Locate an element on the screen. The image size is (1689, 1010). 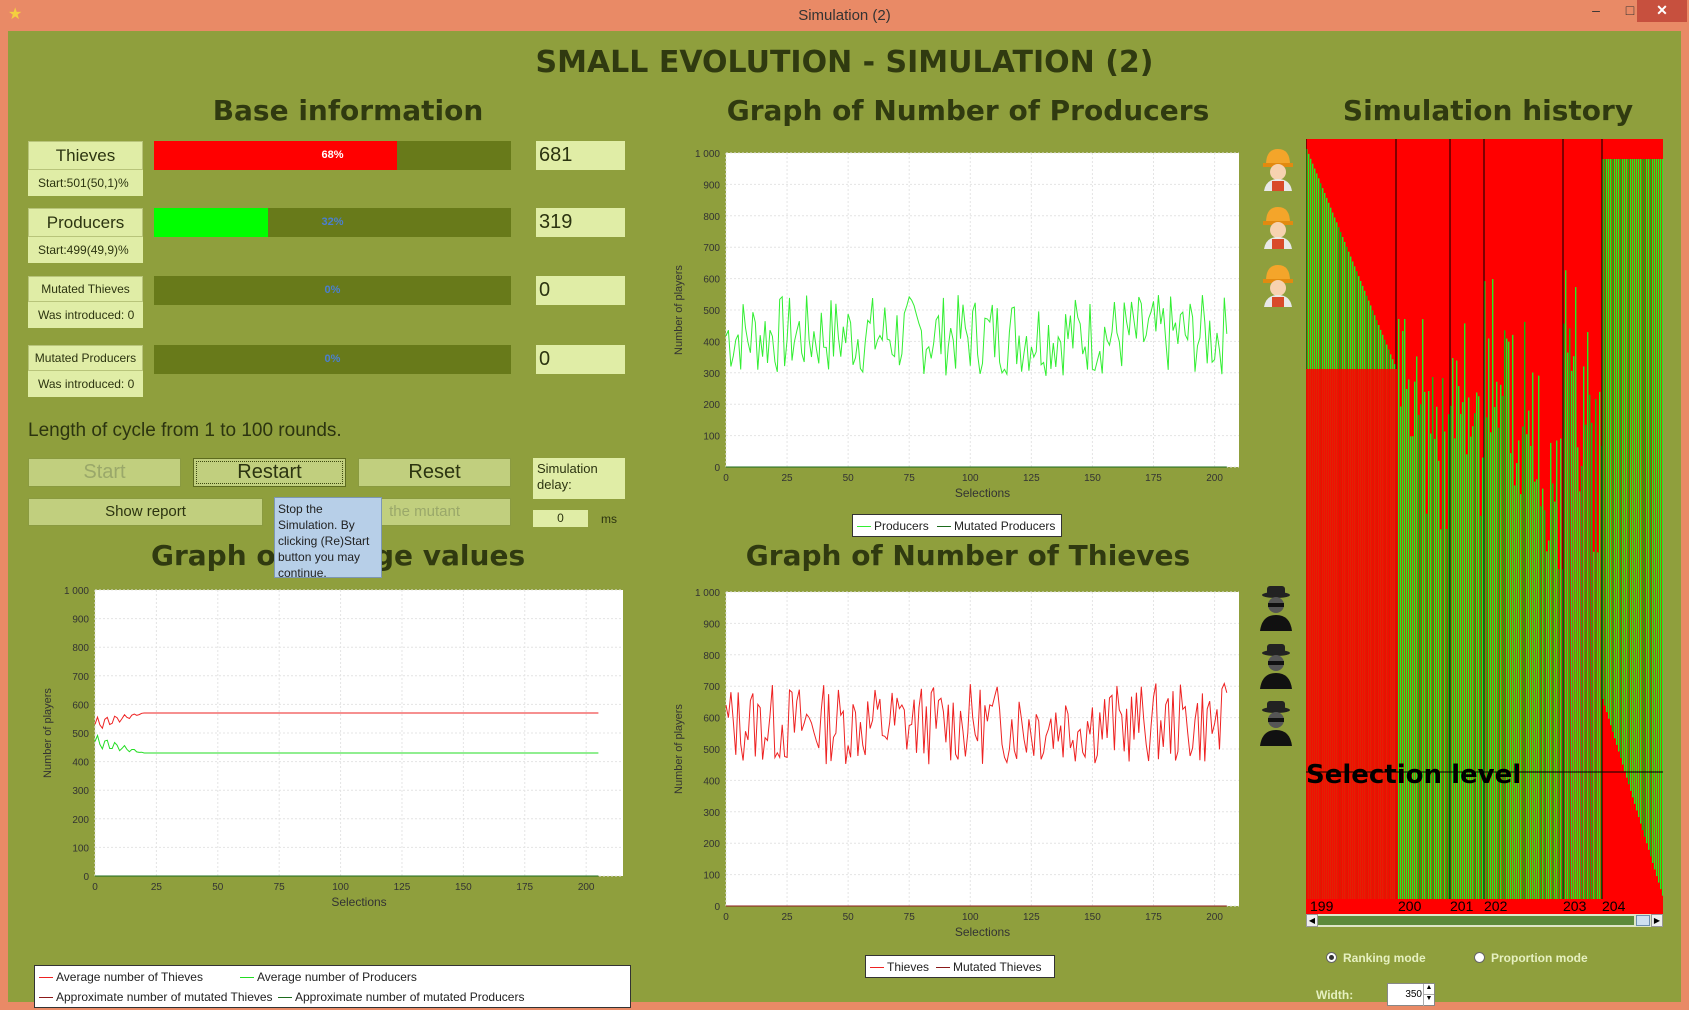
show-report-button: Show report is located at coordinates (145, 512).